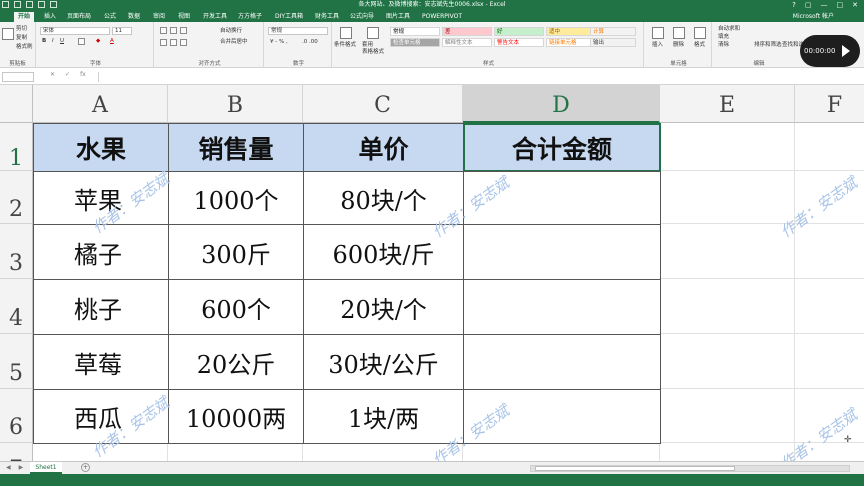 Image resolution: width=864 pixels, height=486 pixels. What do you see at coordinates (383, 307) in the screenshot?
I see `table-cell: 20块/个` at bounding box center [383, 307].